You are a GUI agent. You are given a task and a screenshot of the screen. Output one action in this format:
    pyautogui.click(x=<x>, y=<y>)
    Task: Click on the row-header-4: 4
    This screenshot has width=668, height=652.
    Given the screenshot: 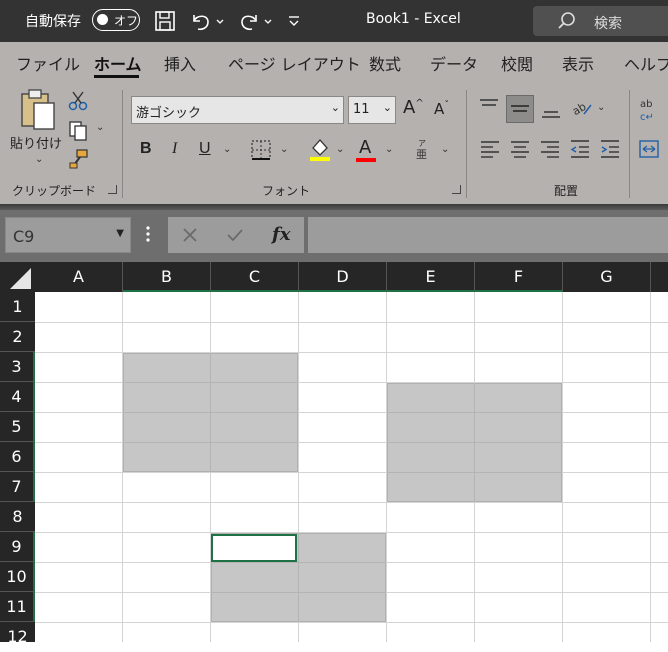 What is the action you would take?
    pyautogui.click(x=17, y=397)
    